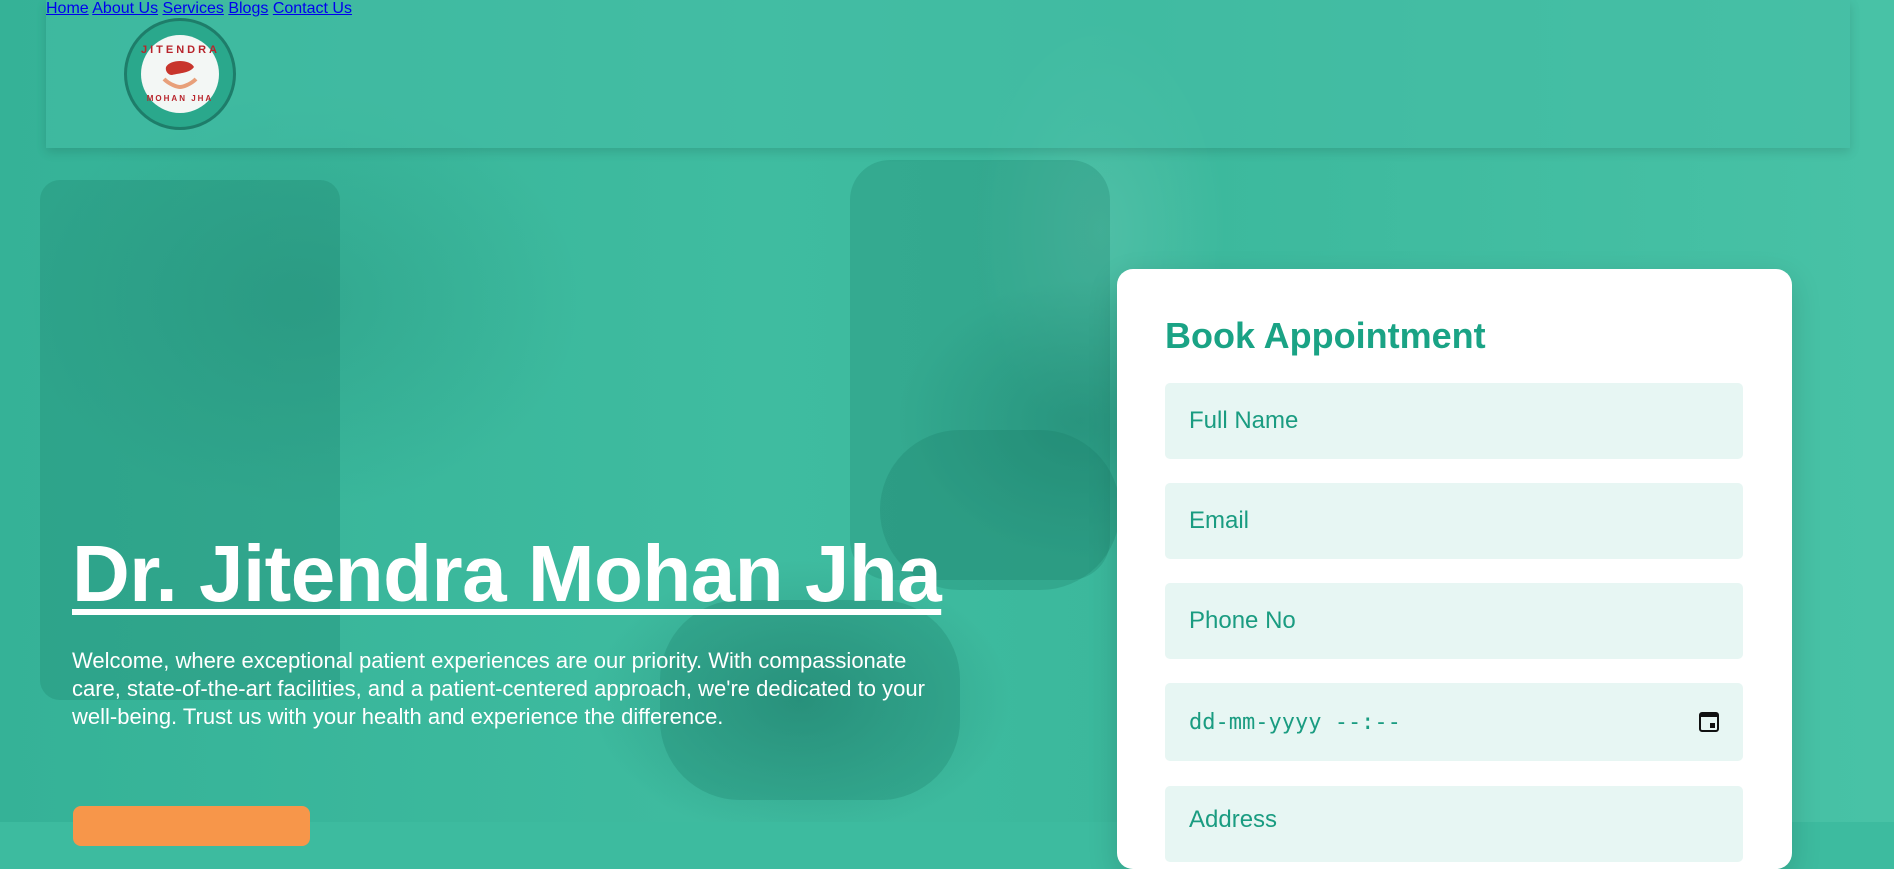  What do you see at coordinates (948, 9) in the screenshot?
I see `main-nav: Home About Us Services Blogs Contact Us` at bounding box center [948, 9].